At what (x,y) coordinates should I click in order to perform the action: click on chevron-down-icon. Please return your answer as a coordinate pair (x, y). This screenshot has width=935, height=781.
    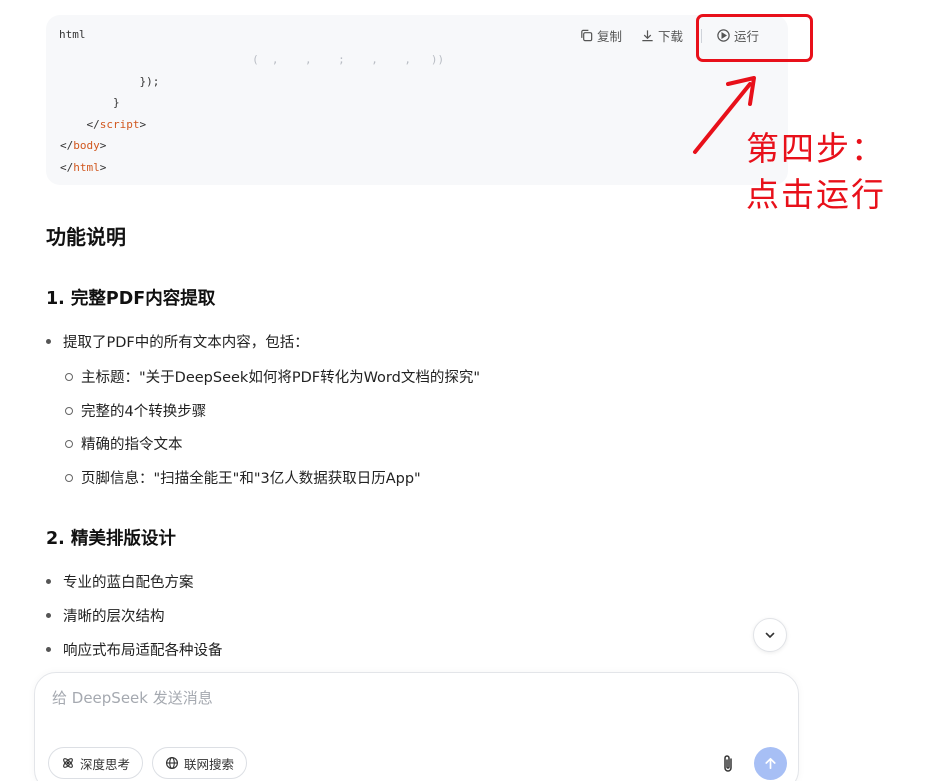
    Looking at the image, I should click on (770, 635).